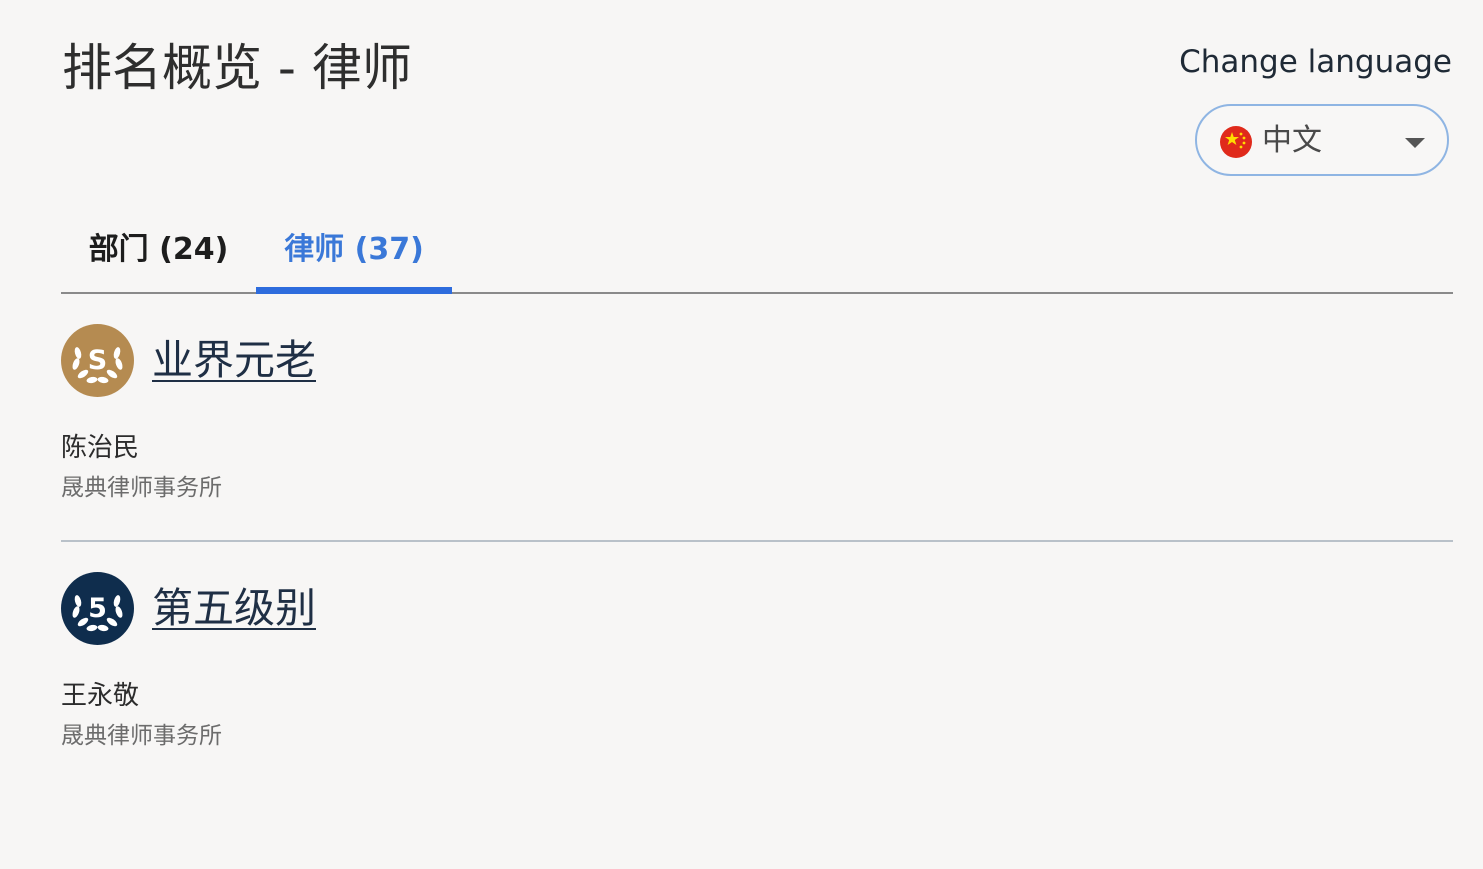  I want to click on badge-number: 5, so click(97, 608).